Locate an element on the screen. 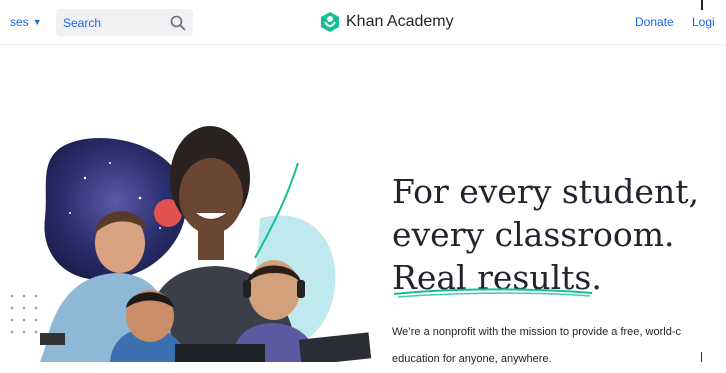  top-navigation: ses ▼ Search Khan Academy Donate Logi is located at coordinates (363, 22).